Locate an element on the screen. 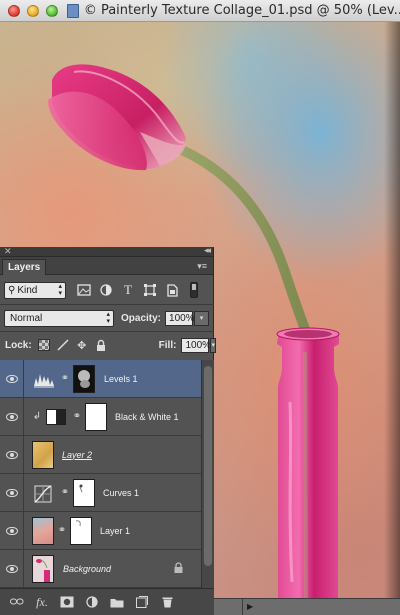 This screenshot has width=400, height=615. layer-row-layer-1: ⚭ Layer 1 is located at coordinates (100, 531).